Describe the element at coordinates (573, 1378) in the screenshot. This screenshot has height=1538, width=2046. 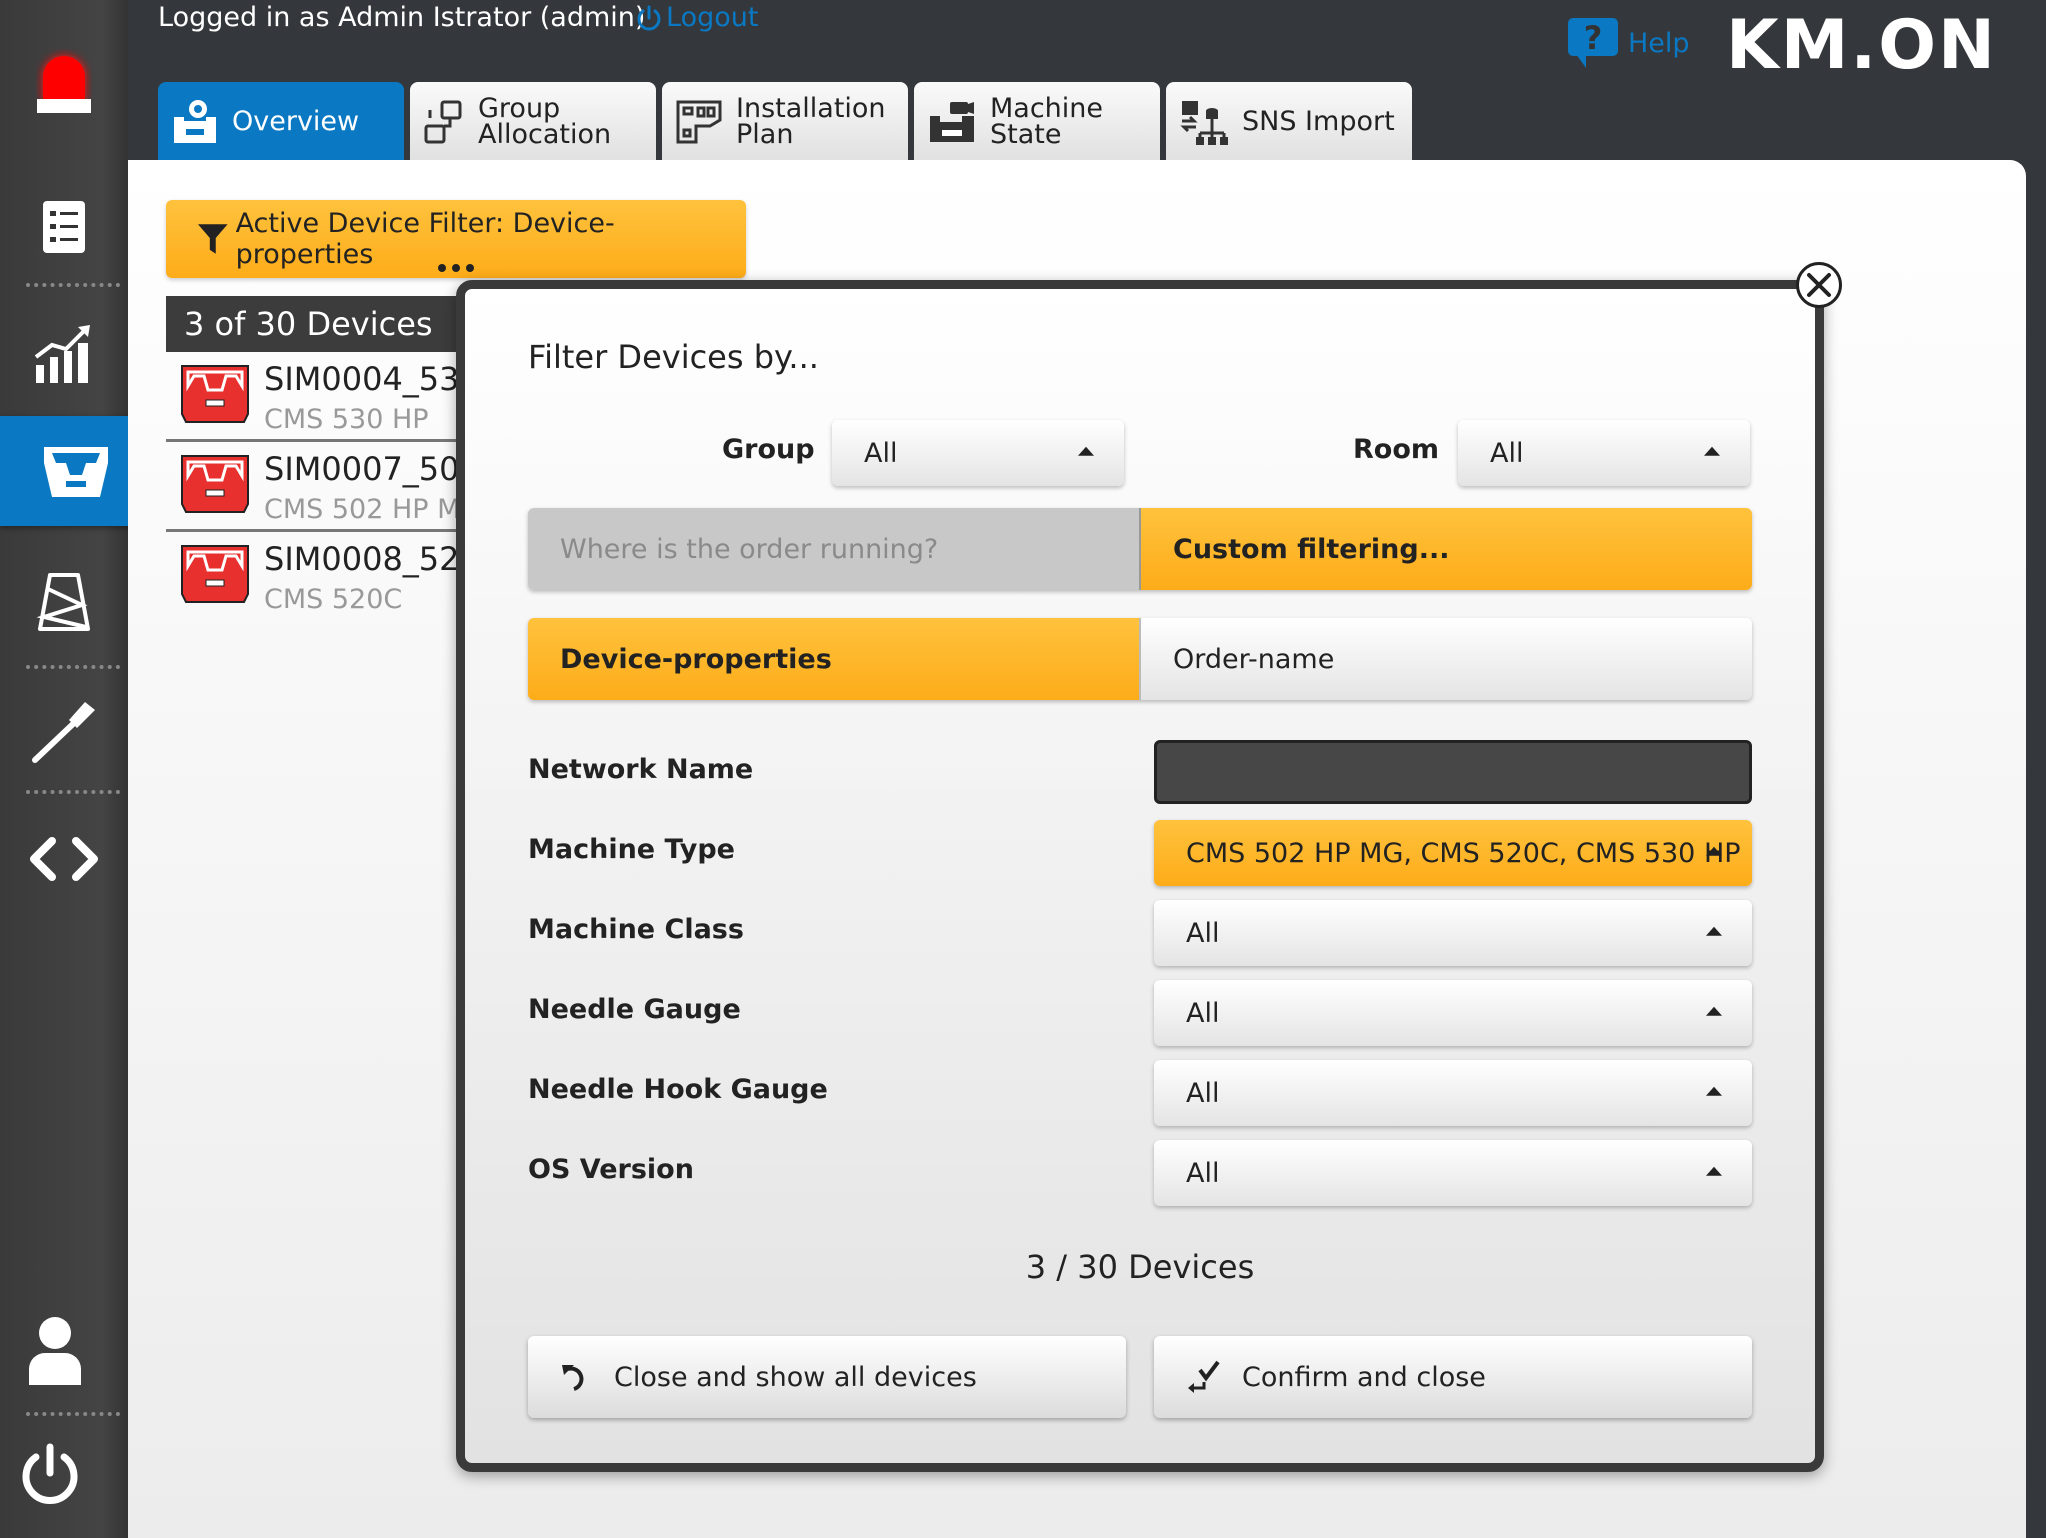
I see `undo-icon` at that location.